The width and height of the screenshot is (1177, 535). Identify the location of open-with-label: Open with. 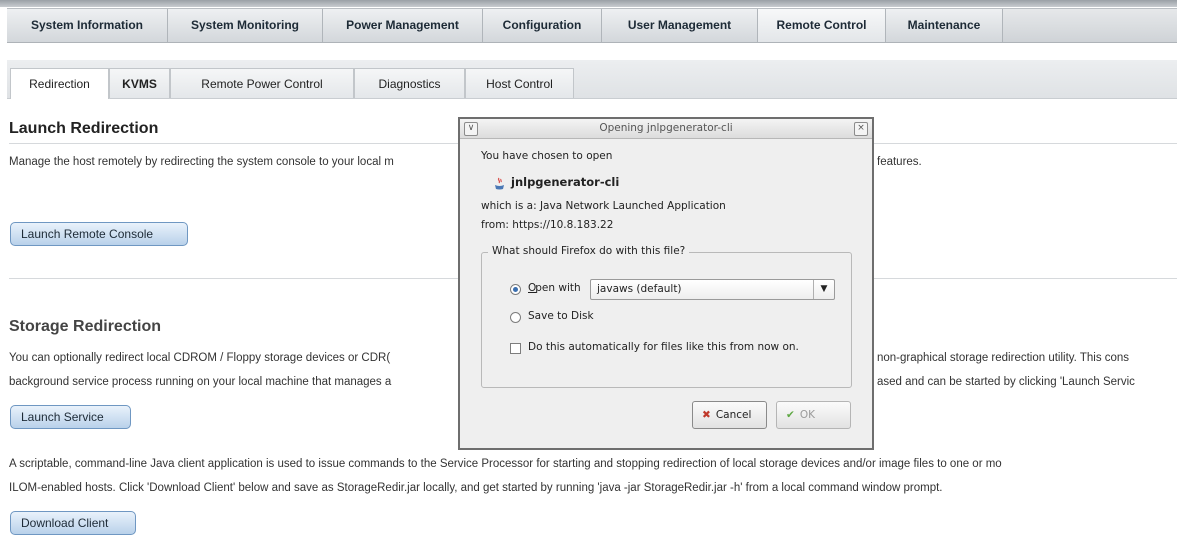
(554, 288).